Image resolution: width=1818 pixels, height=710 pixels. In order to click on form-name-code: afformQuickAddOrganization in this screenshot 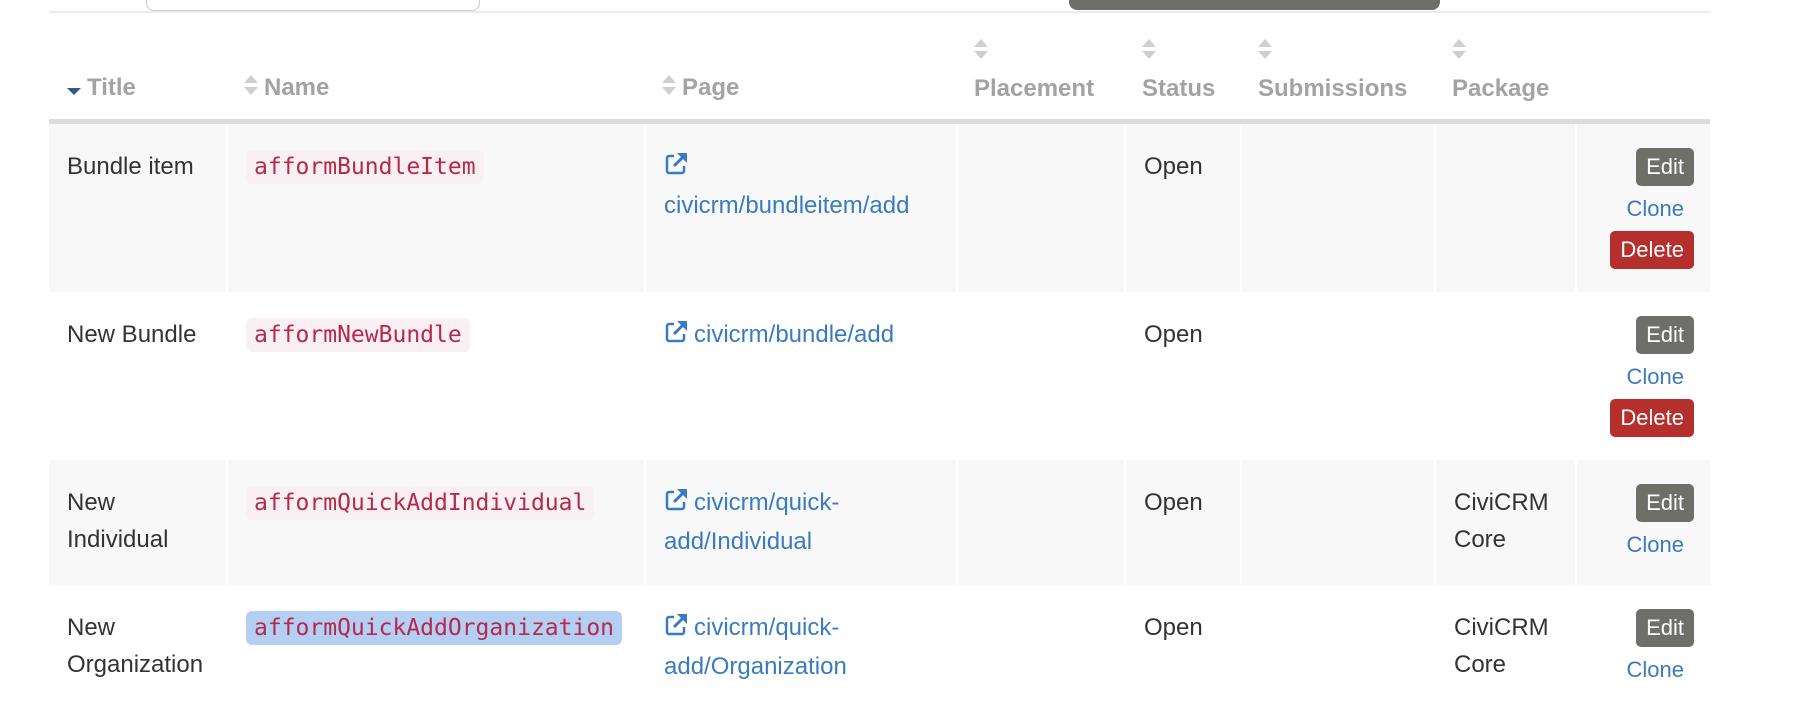, I will do `click(434, 628)`.